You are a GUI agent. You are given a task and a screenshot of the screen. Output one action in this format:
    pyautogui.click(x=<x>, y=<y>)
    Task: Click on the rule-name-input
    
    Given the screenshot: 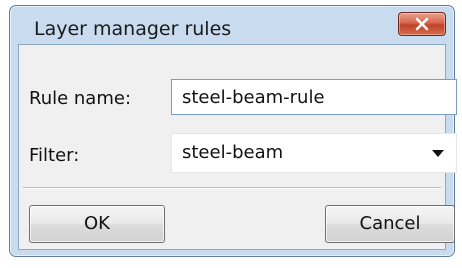 What is the action you would take?
    pyautogui.click(x=314, y=97)
    